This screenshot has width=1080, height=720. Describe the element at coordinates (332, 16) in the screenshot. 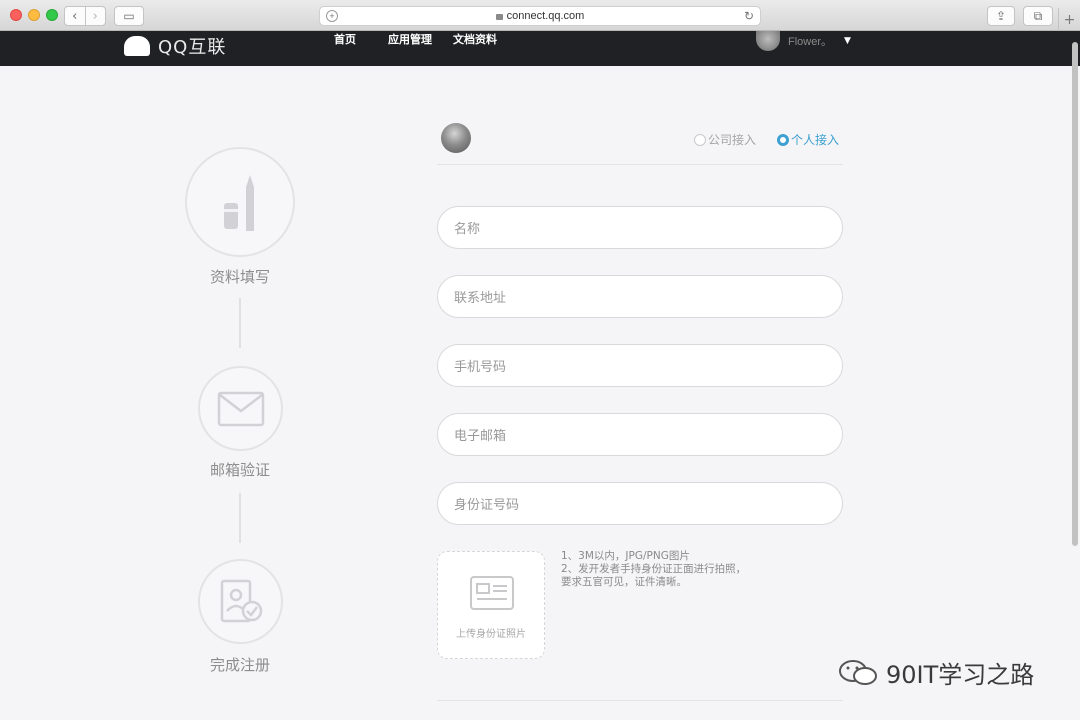

I see `reader-icon: +` at that location.